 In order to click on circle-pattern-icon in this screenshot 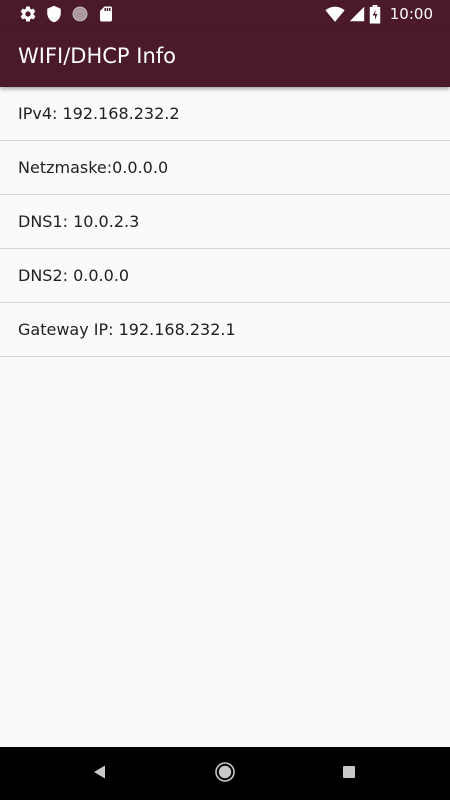, I will do `click(80, 14)`.